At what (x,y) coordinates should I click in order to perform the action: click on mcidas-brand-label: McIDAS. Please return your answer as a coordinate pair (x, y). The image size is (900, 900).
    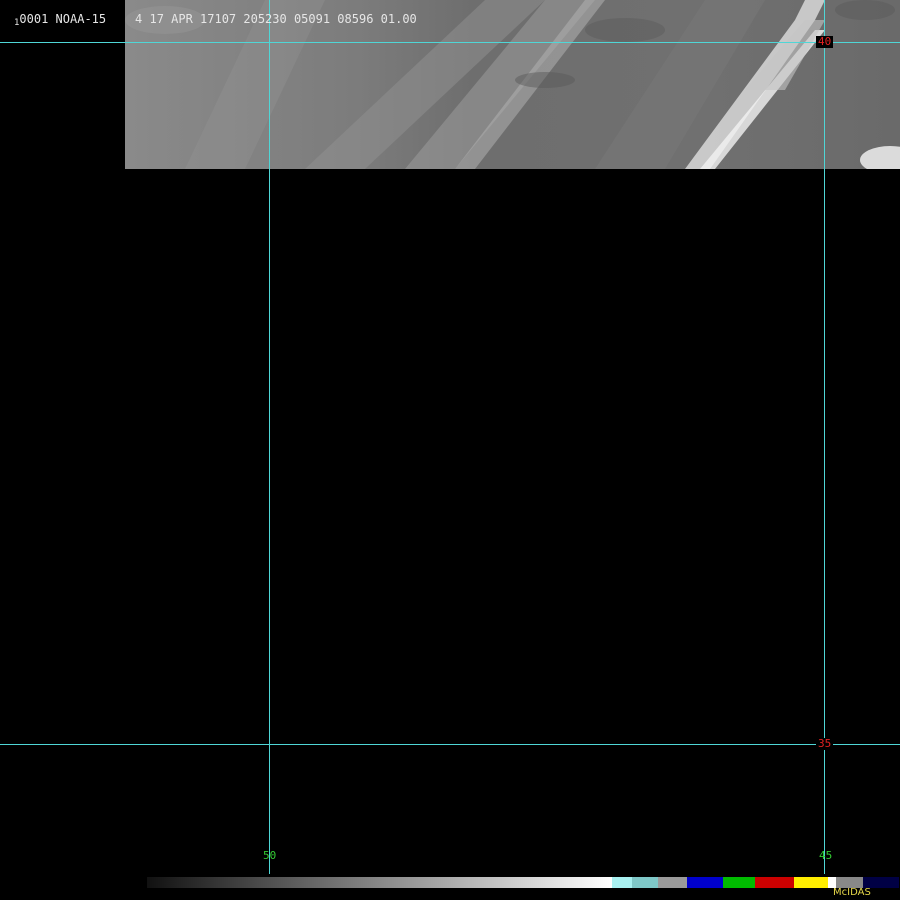
    Looking at the image, I should click on (852, 892).